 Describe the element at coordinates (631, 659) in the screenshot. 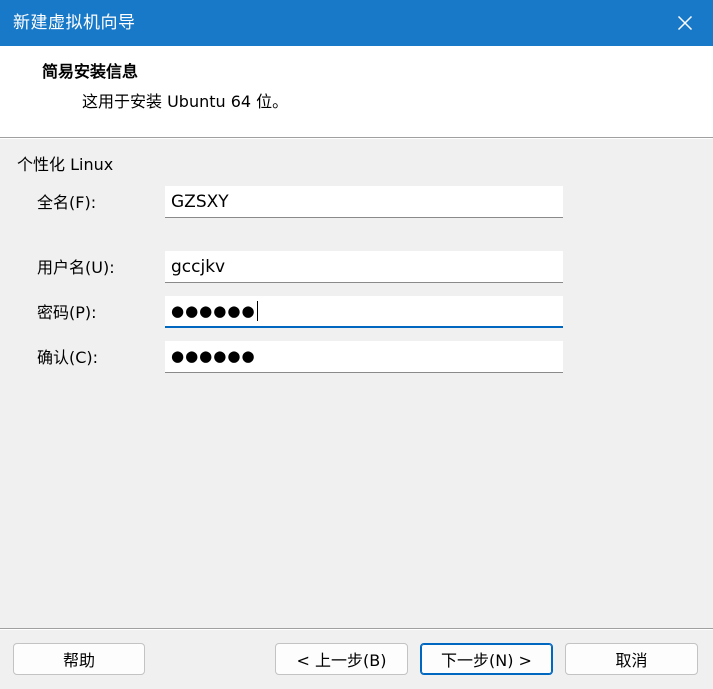

I see `cancel-button: 取消` at that location.